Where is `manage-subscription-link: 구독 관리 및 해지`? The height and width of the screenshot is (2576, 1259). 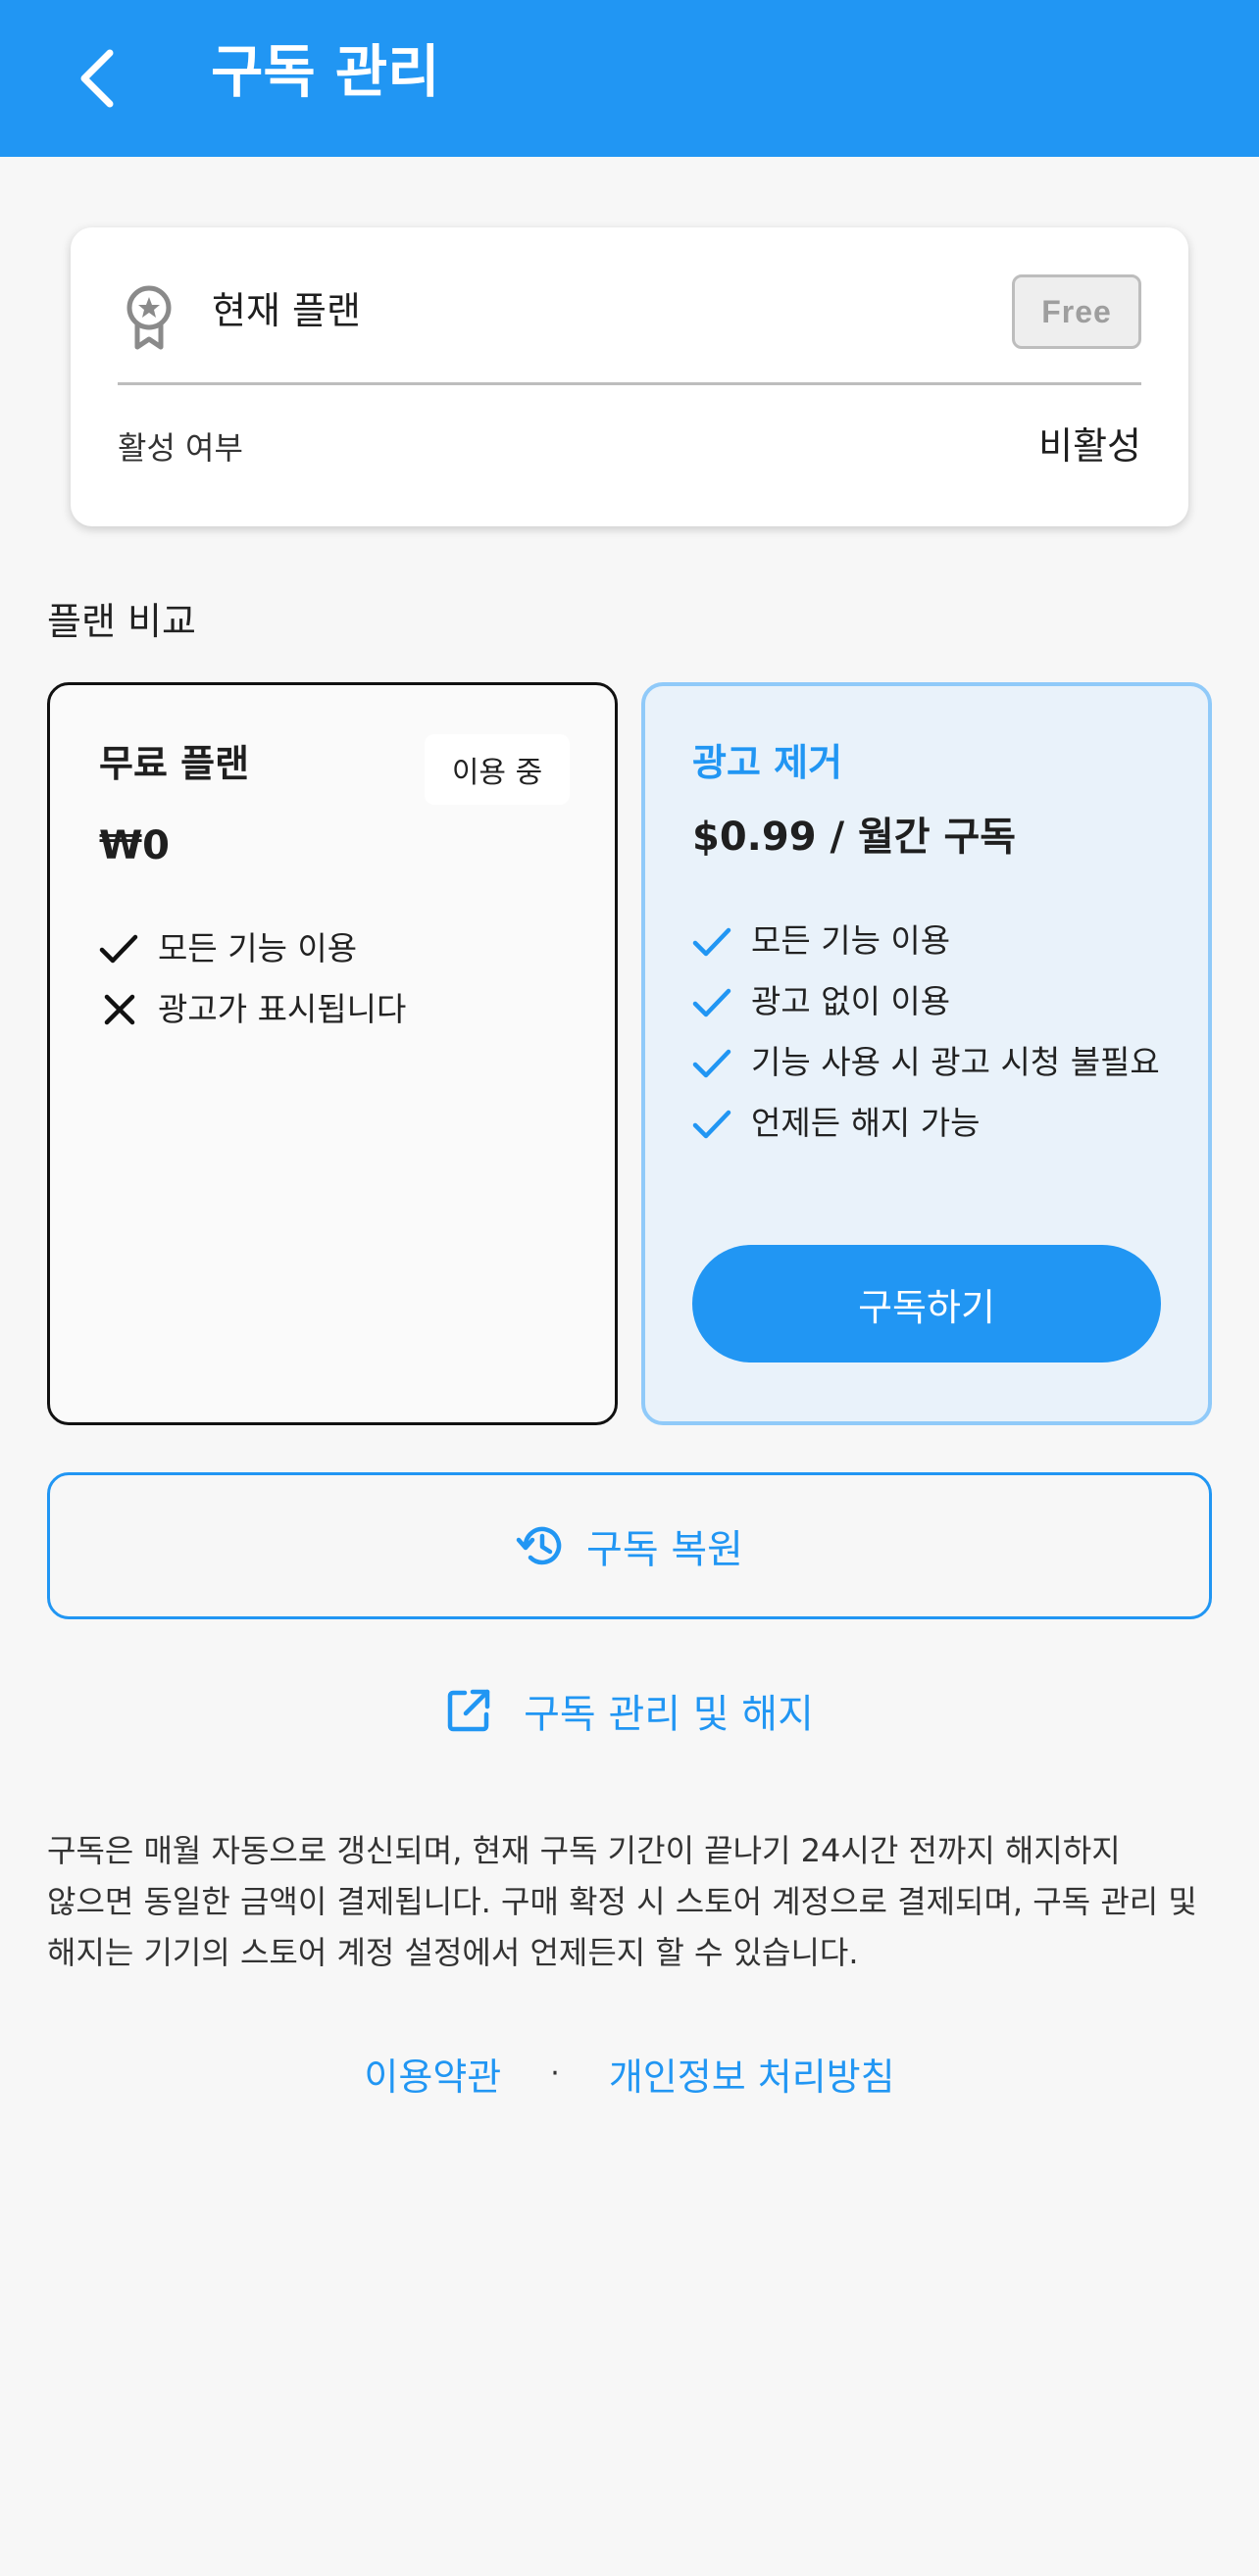 manage-subscription-link: 구독 관리 및 해지 is located at coordinates (629, 1710).